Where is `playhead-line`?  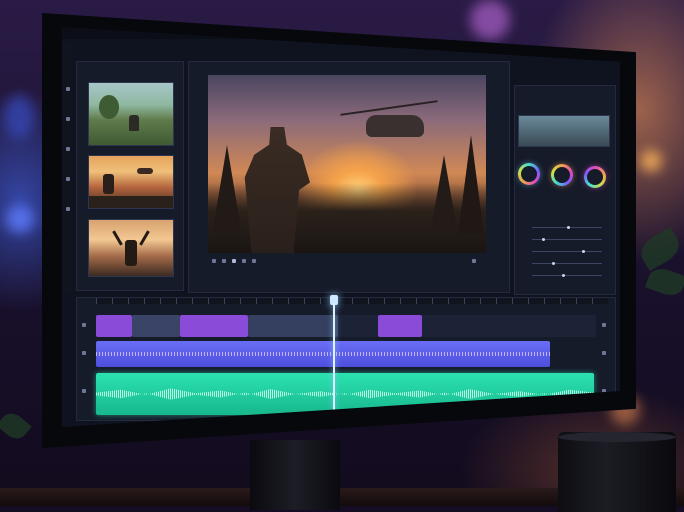
playhead-line is located at coordinates (334, 364).